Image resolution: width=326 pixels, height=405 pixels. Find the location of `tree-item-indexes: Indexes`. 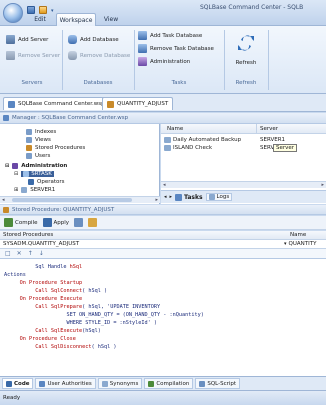

tree-item-indexes: Indexes is located at coordinates (41, 132).